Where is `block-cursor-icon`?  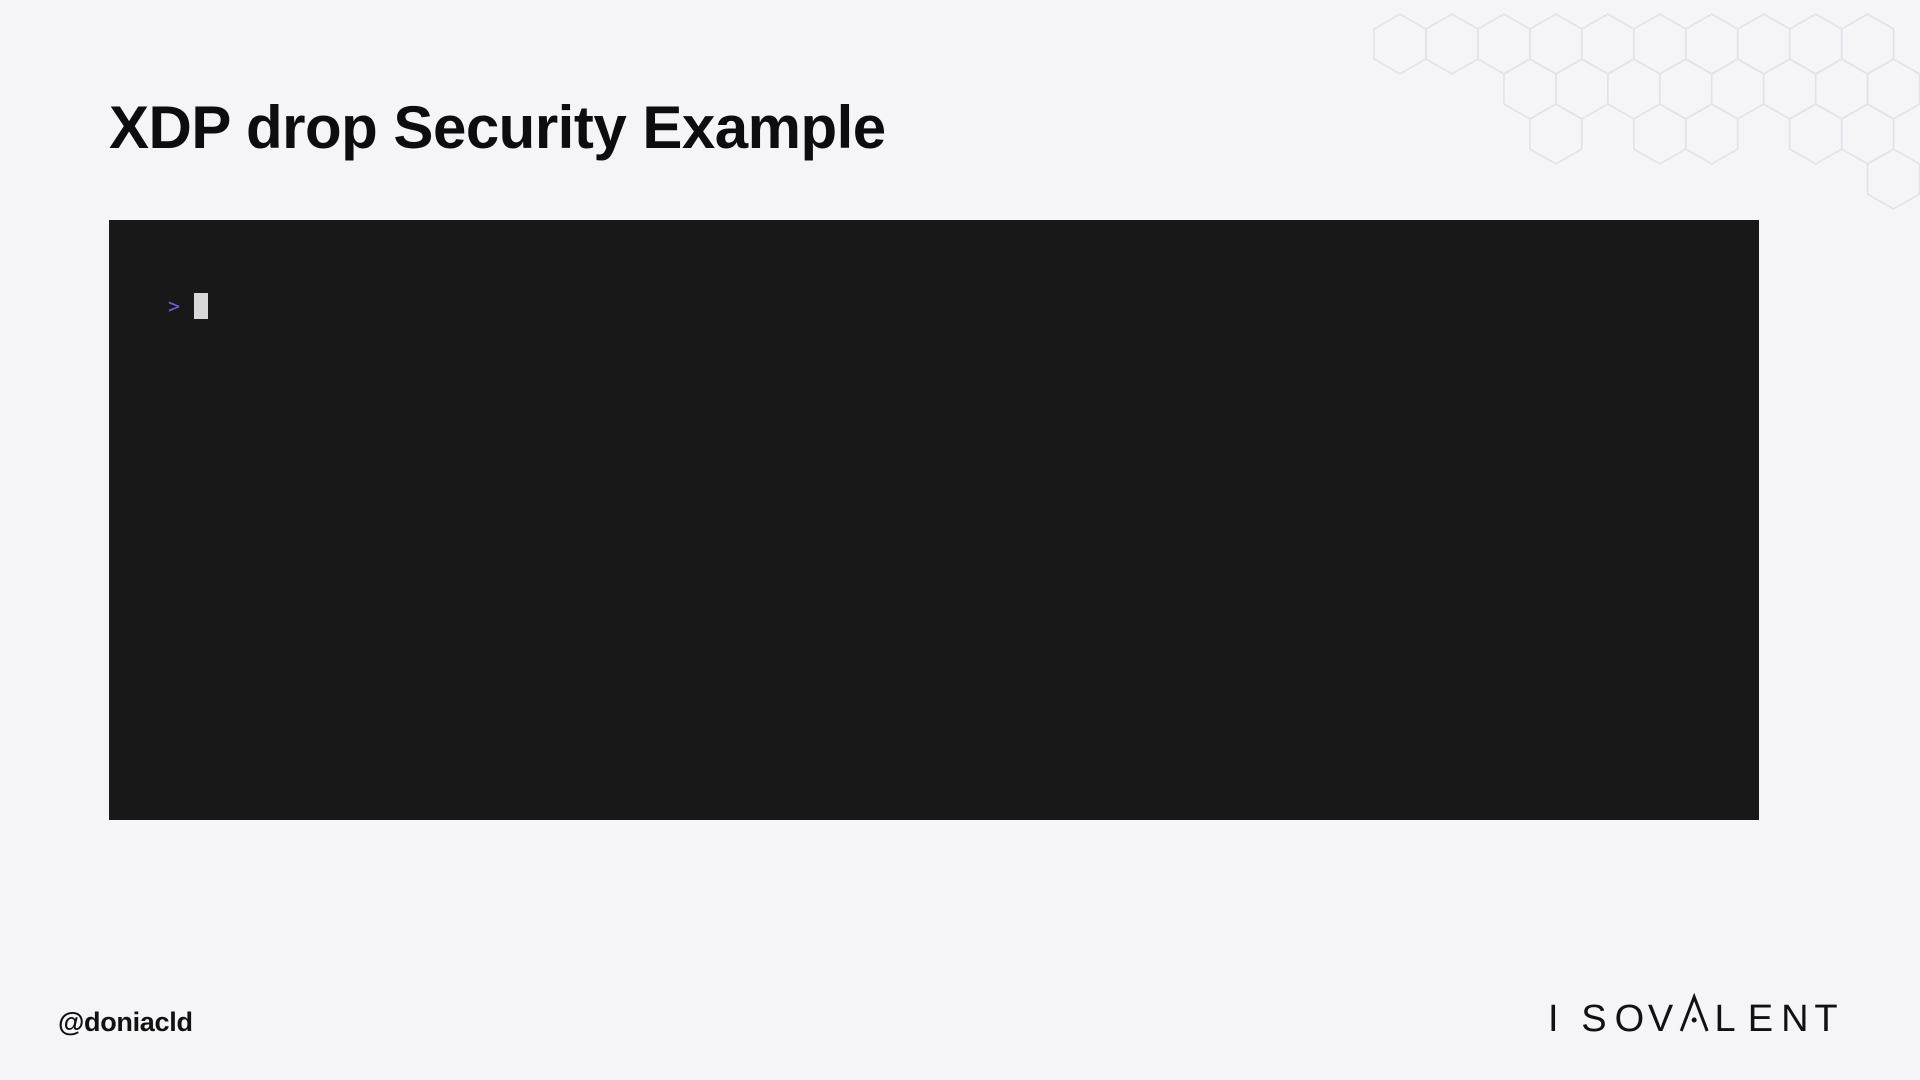 block-cursor-icon is located at coordinates (201, 306).